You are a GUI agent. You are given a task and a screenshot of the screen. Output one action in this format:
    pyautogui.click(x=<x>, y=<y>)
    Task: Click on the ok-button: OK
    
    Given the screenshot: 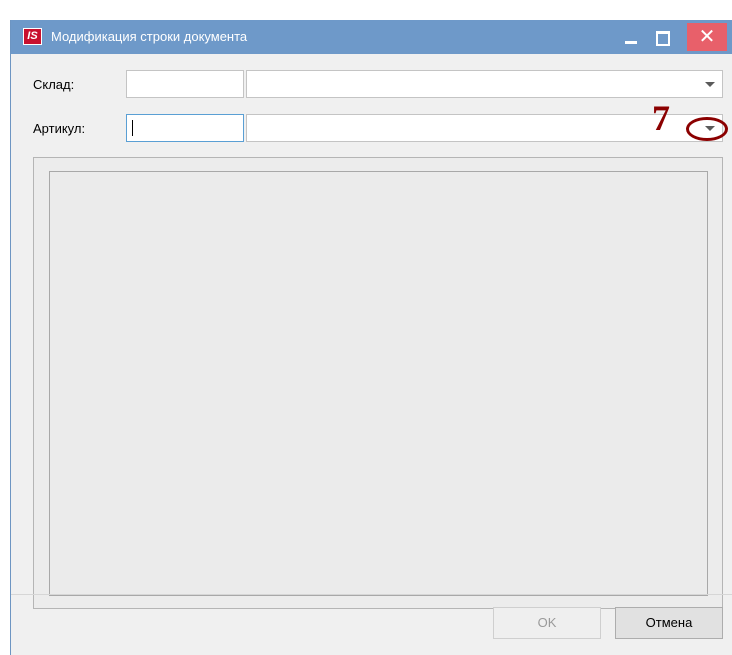 What is the action you would take?
    pyautogui.click(x=547, y=623)
    